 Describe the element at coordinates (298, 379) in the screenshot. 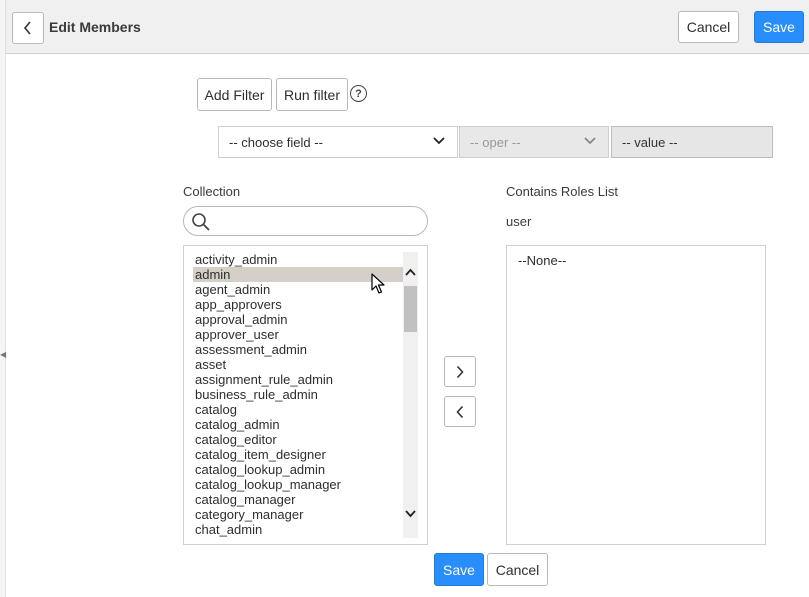

I see `collection-item: assignment_rule_admin` at that location.